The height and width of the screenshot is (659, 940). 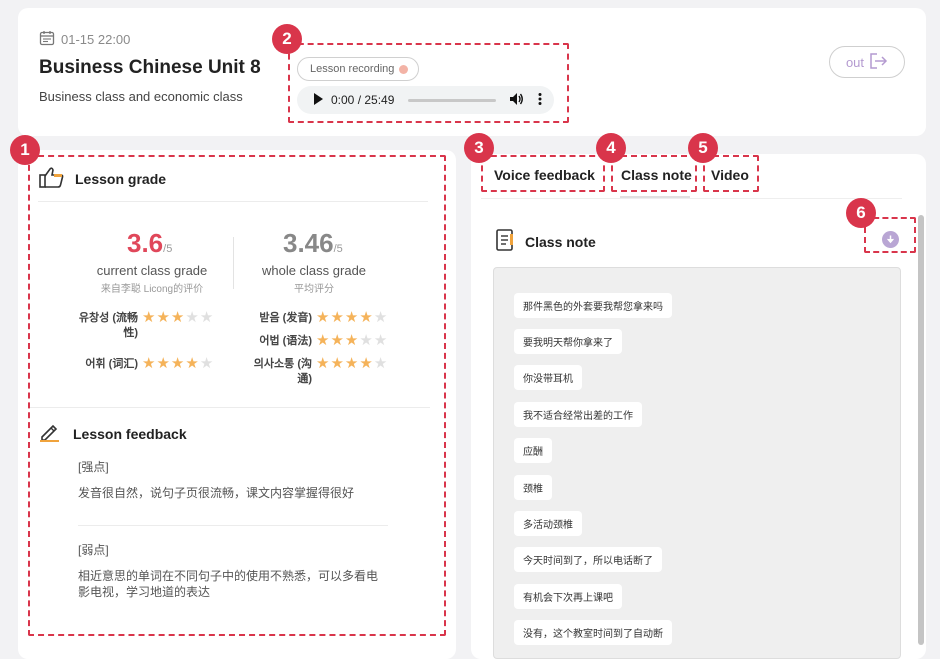 What do you see at coordinates (479, 148) in the screenshot?
I see `callout-badge-3: 3` at bounding box center [479, 148].